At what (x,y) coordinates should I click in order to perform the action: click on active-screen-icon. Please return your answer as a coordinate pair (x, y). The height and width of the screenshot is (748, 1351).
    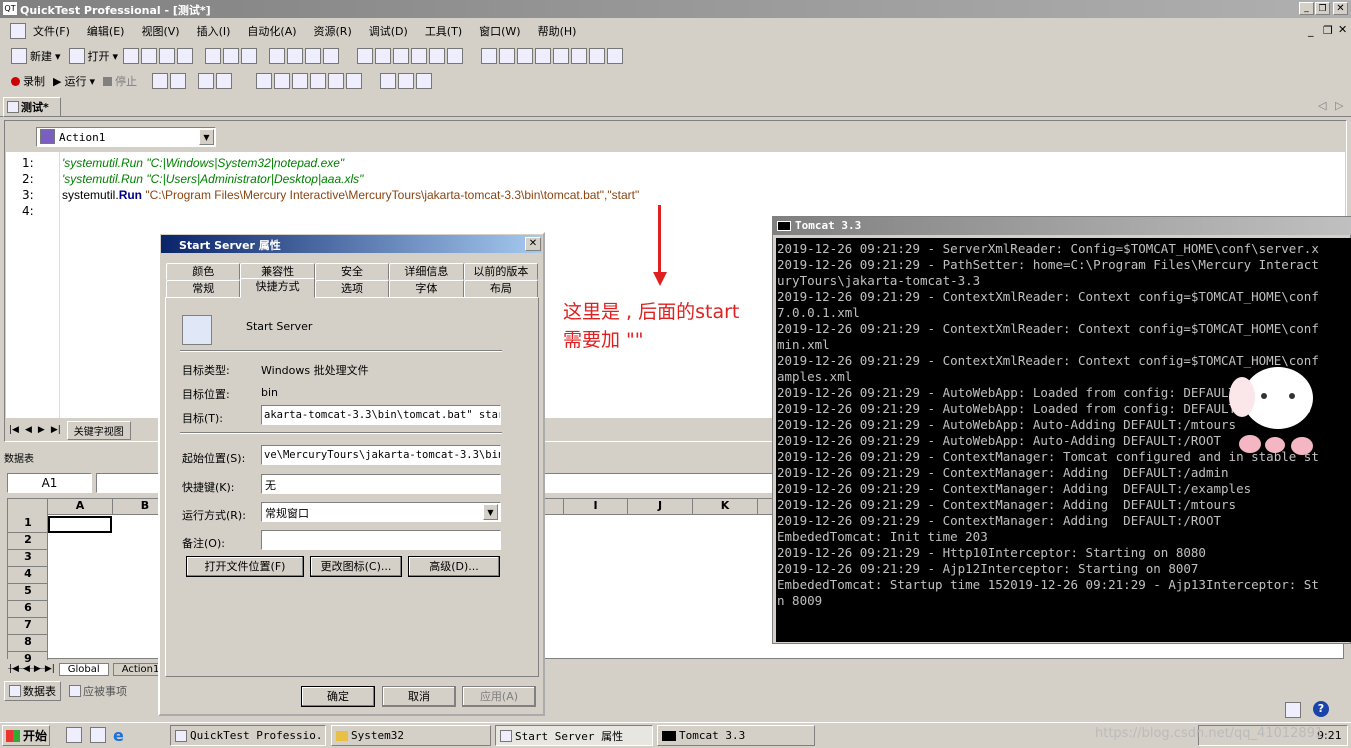
    Looking at the image, I should click on (597, 56).